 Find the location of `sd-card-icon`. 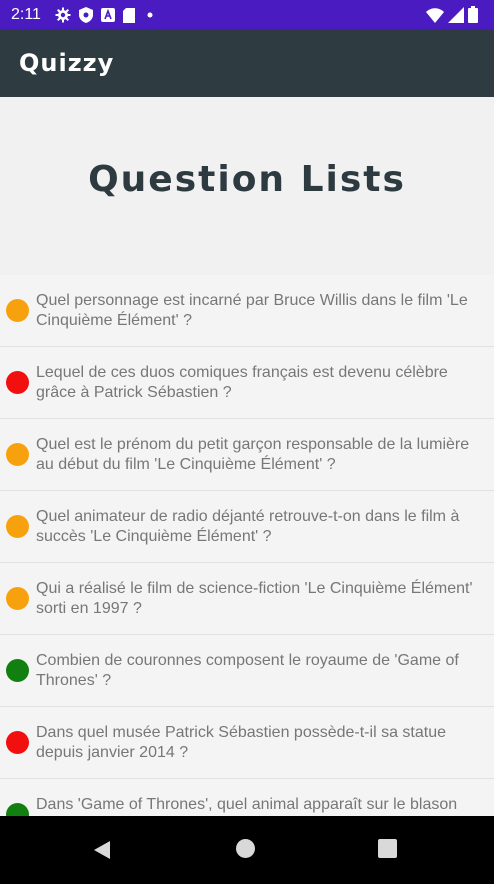

sd-card-icon is located at coordinates (129, 15).